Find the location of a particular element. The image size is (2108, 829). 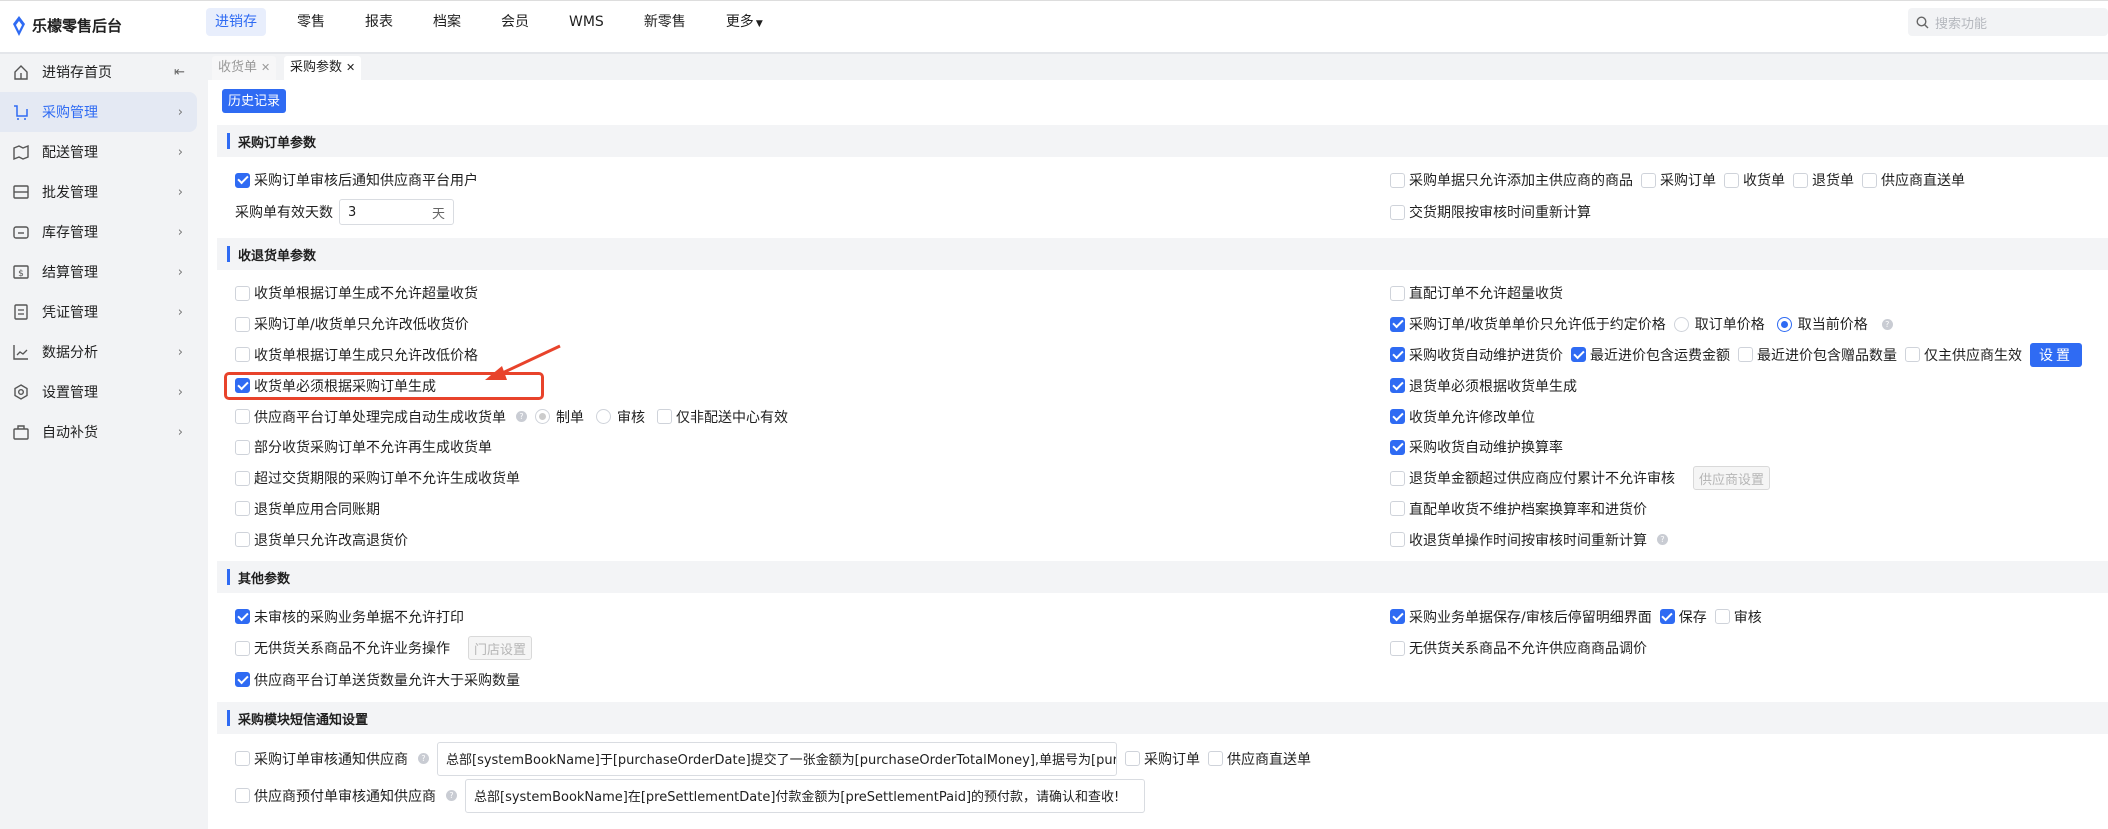

sidebar-item: $ 结算管理 › is located at coordinates (98, 272).